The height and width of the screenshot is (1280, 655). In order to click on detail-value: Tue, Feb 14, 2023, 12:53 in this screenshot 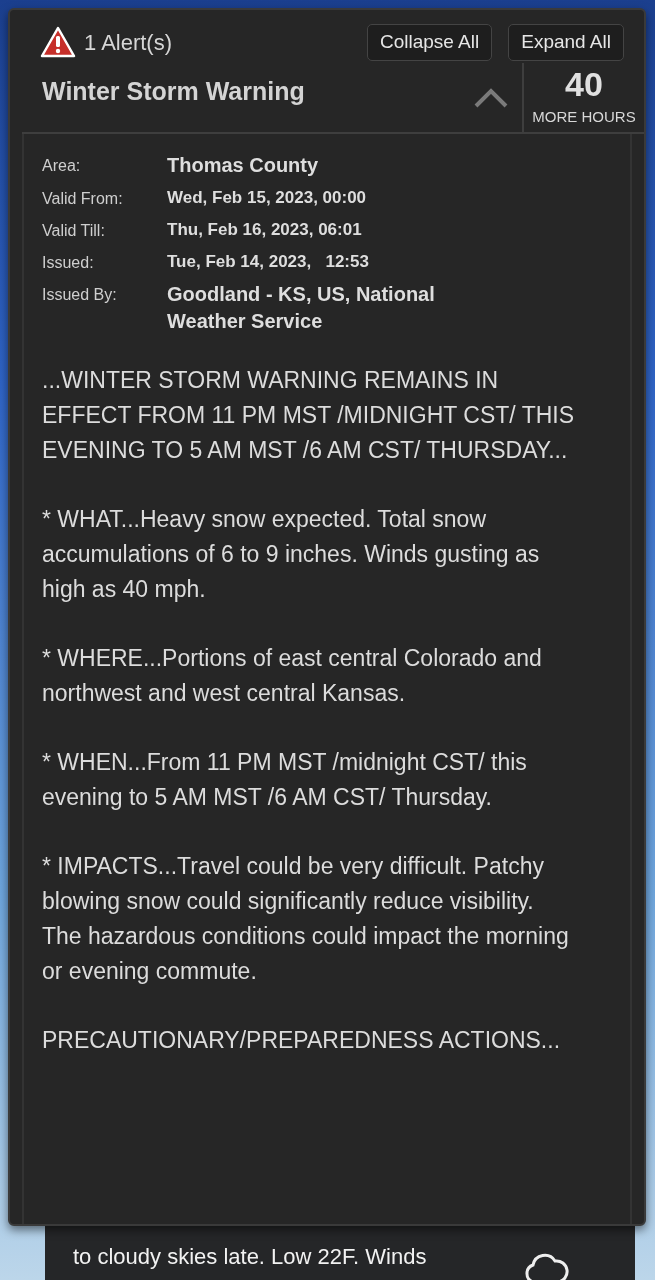, I will do `click(268, 262)`.